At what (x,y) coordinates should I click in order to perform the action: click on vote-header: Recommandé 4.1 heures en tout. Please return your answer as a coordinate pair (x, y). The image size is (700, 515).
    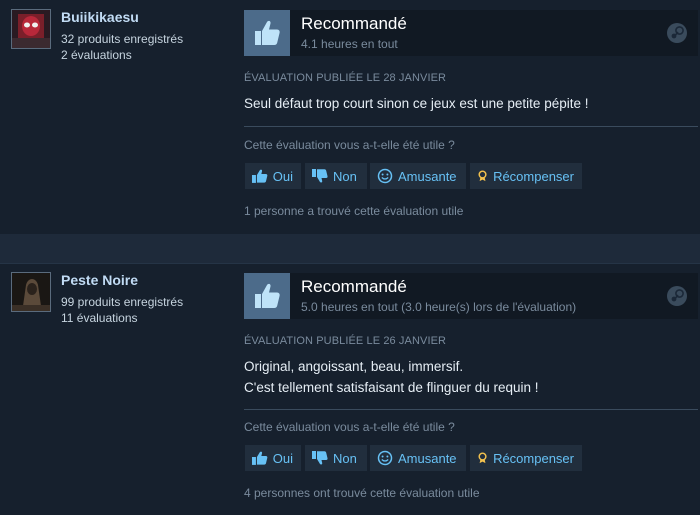
    Looking at the image, I should click on (471, 33).